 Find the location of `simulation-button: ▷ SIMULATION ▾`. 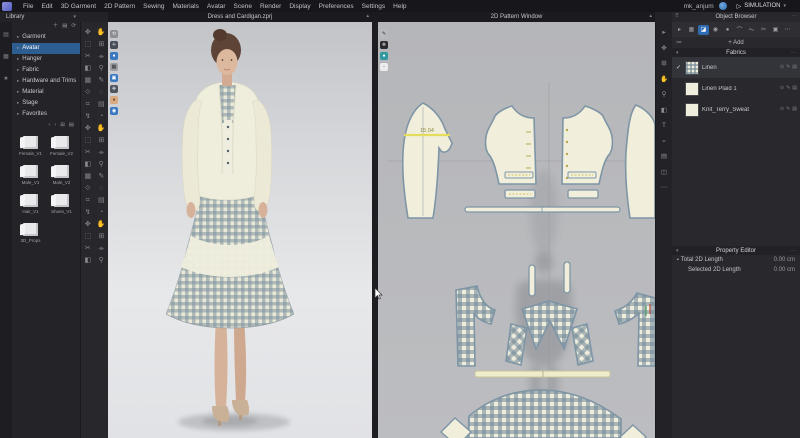

simulation-button: ▷ SIMULATION ▾ is located at coordinates (761, 6).